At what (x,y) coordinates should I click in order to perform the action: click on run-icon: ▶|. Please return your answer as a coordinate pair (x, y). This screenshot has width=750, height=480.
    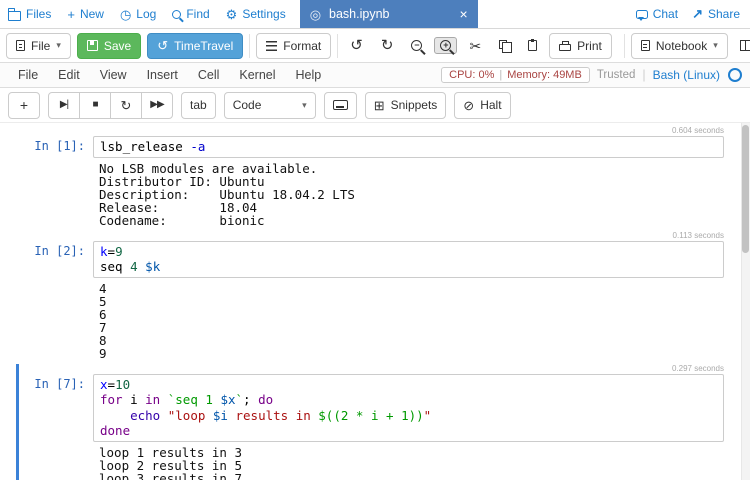
    Looking at the image, I should click on (64, 104).